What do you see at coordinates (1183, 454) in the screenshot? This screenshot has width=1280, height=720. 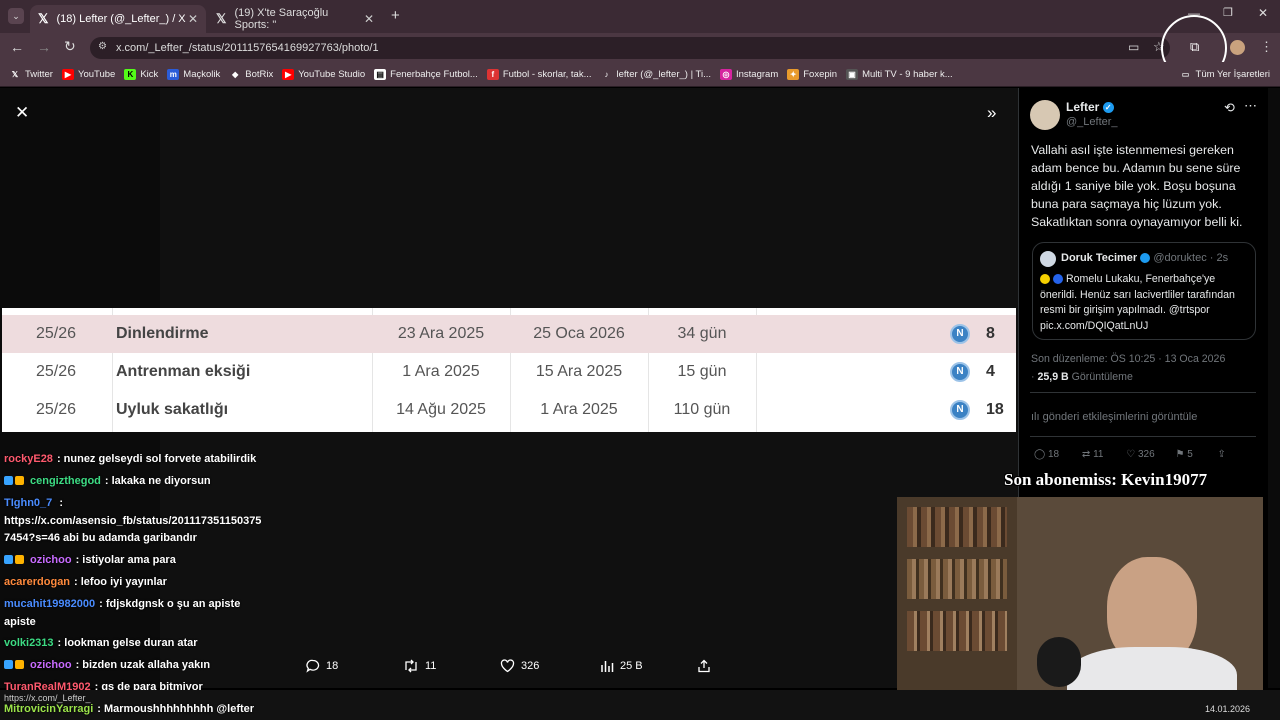 I see `bookmark-button: ⚑ 5` at bounding box center [1183, 454].